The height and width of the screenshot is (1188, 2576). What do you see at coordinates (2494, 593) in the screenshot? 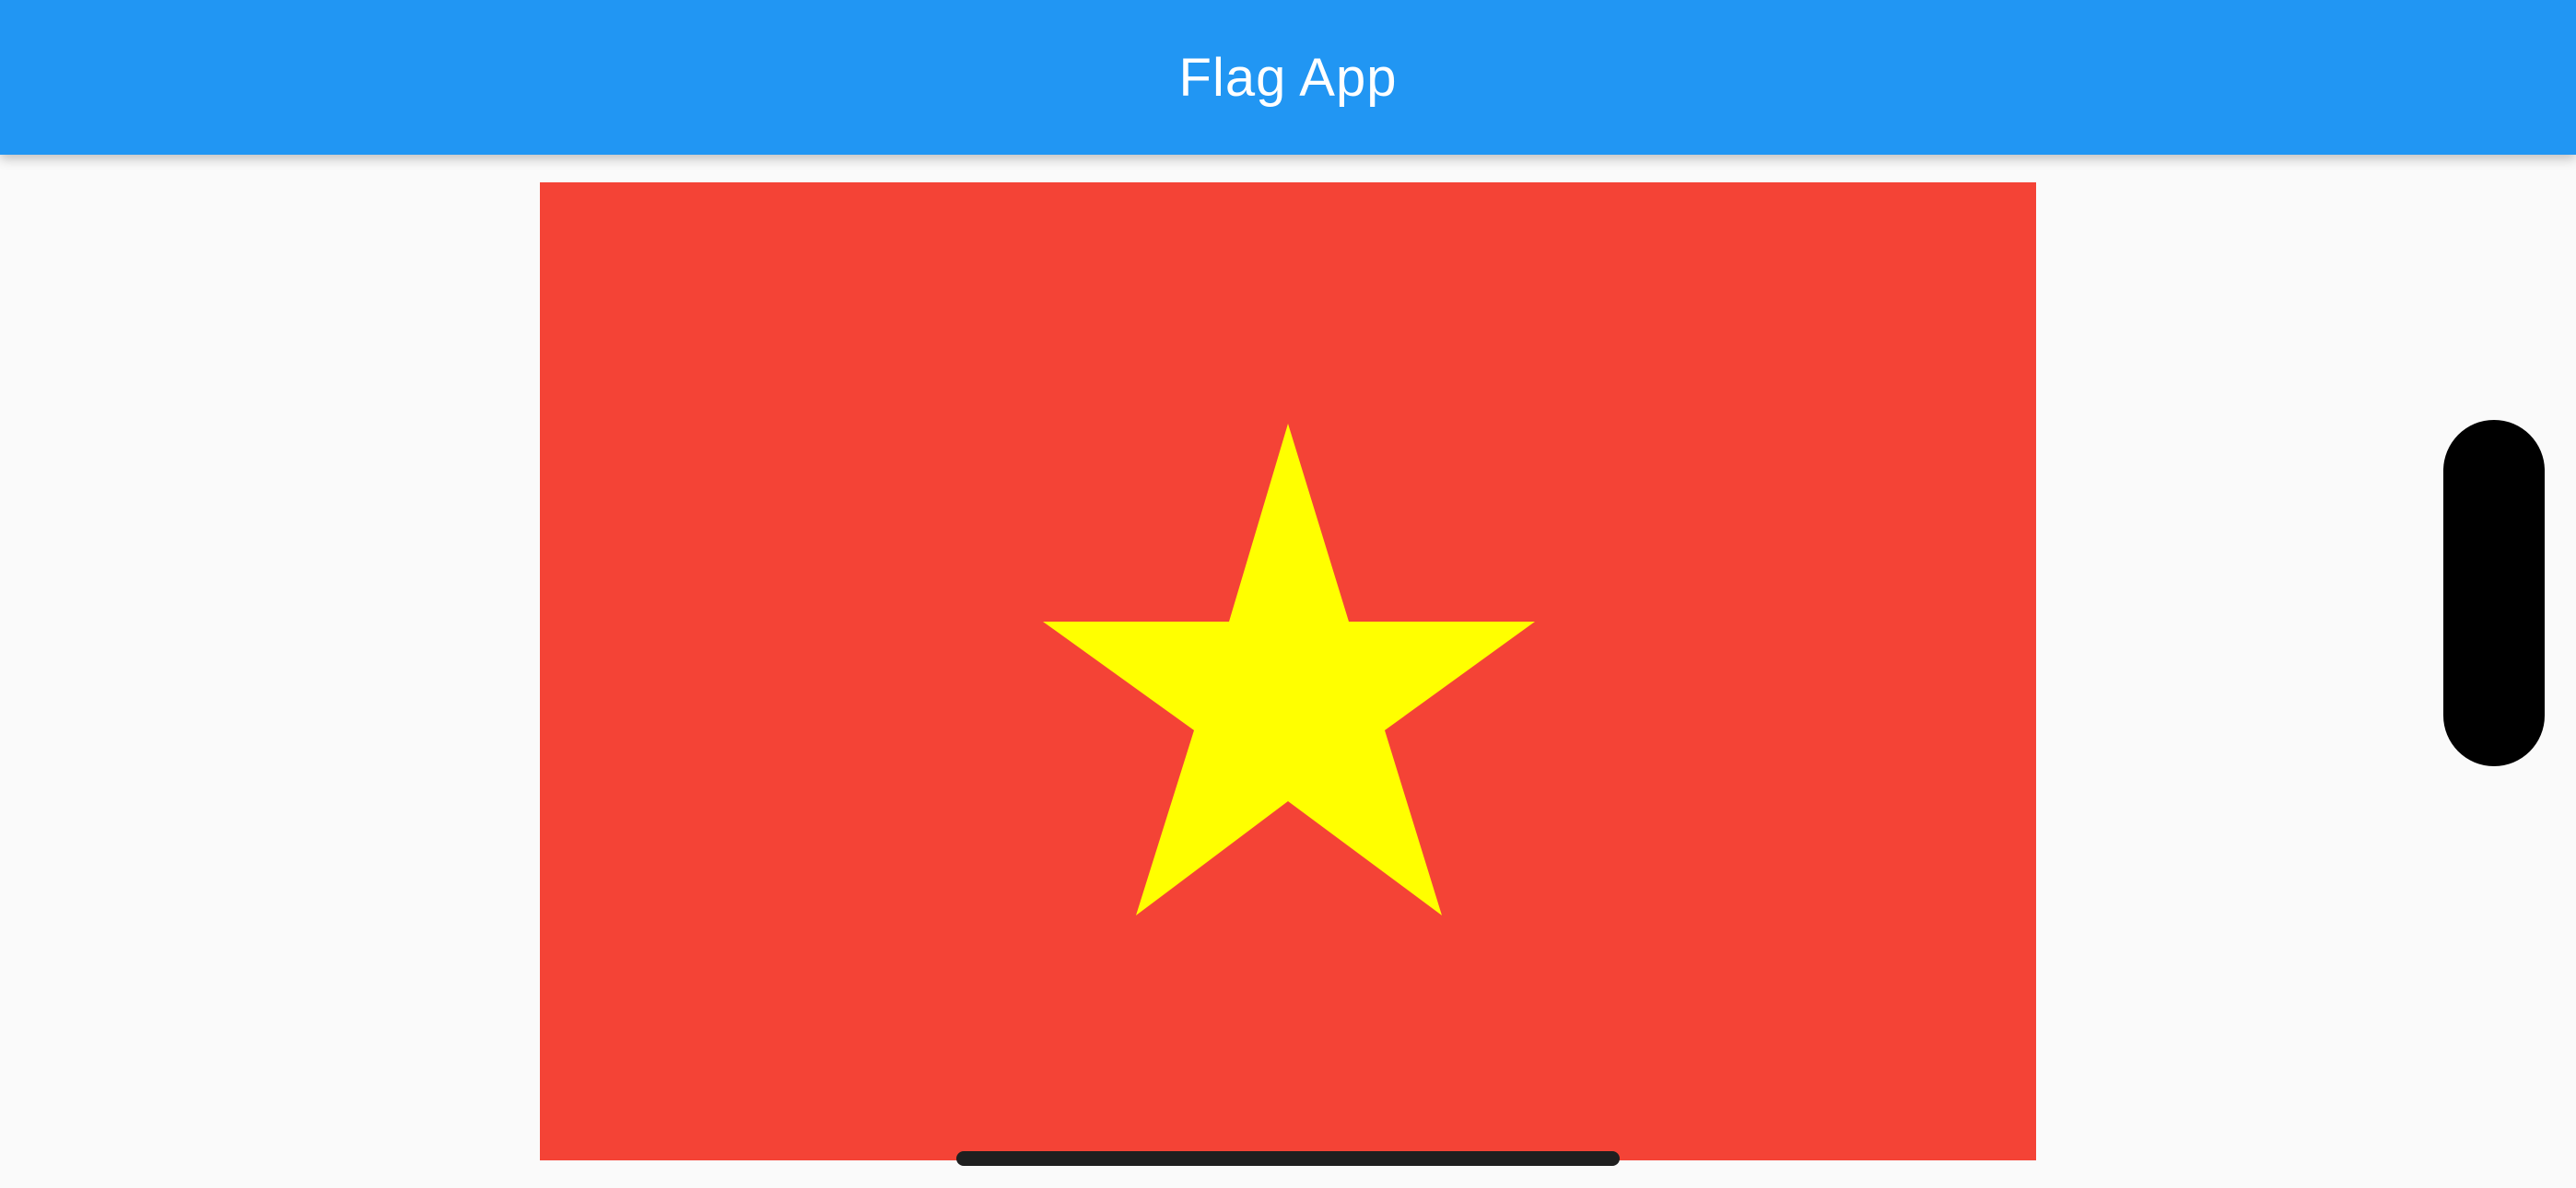
I see `sensor-housing` at bounding box center [2494, 593].